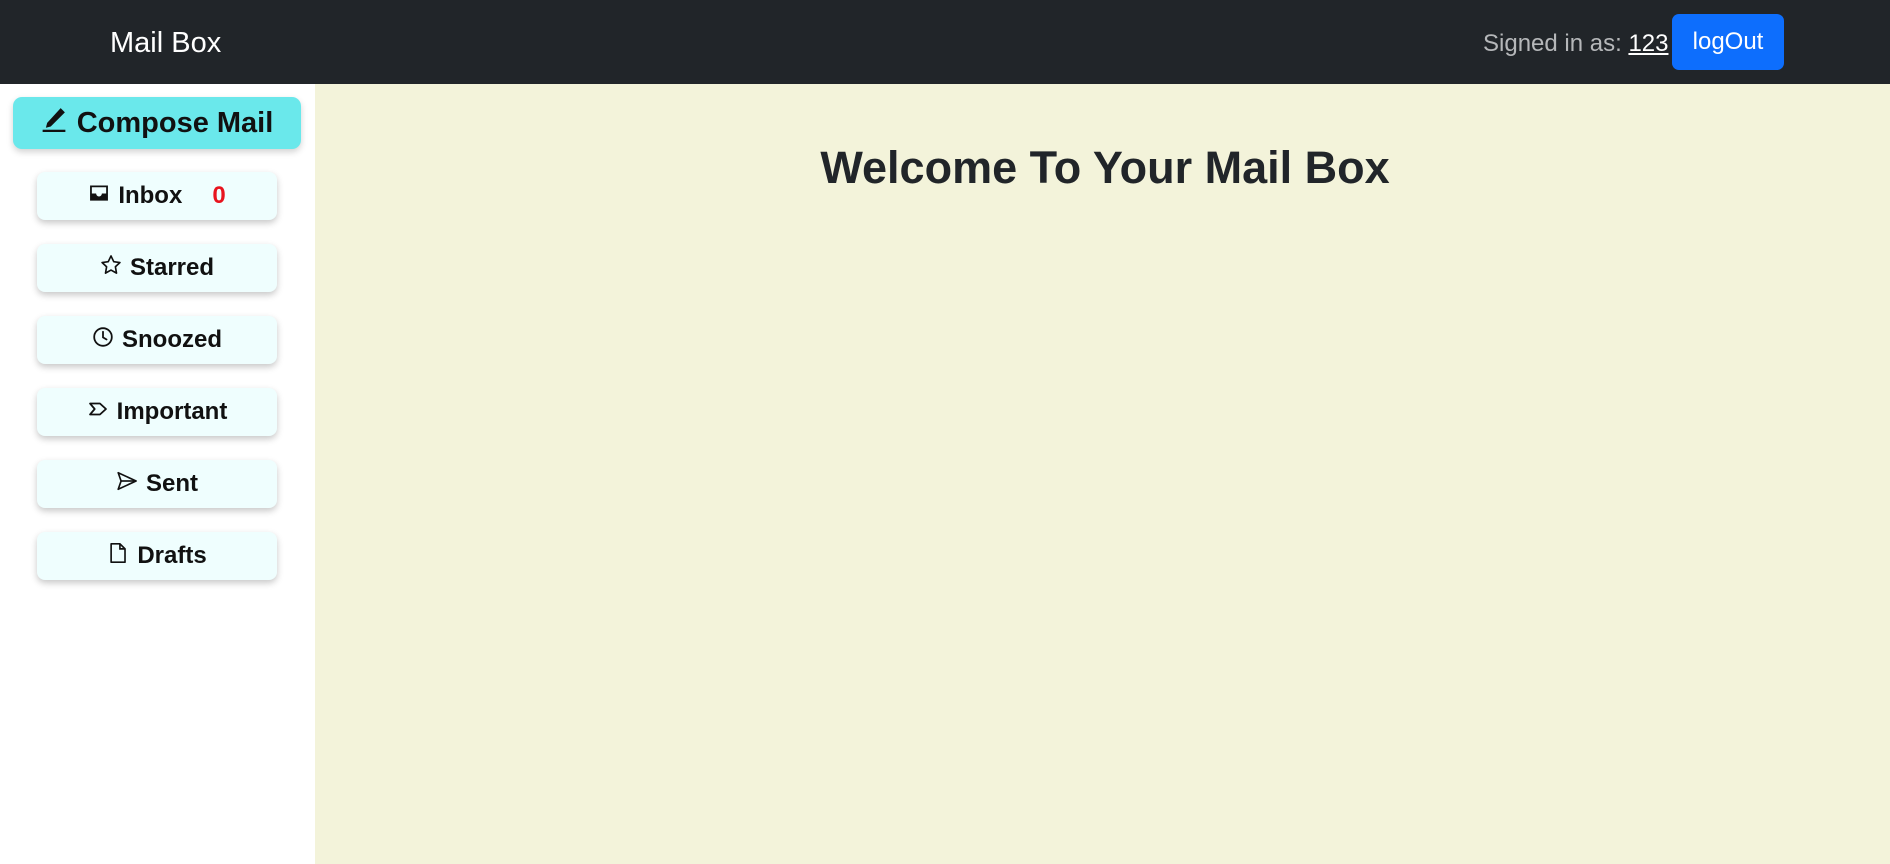  I want to click on sidebar-item-label: Starred, so click(172, 267).